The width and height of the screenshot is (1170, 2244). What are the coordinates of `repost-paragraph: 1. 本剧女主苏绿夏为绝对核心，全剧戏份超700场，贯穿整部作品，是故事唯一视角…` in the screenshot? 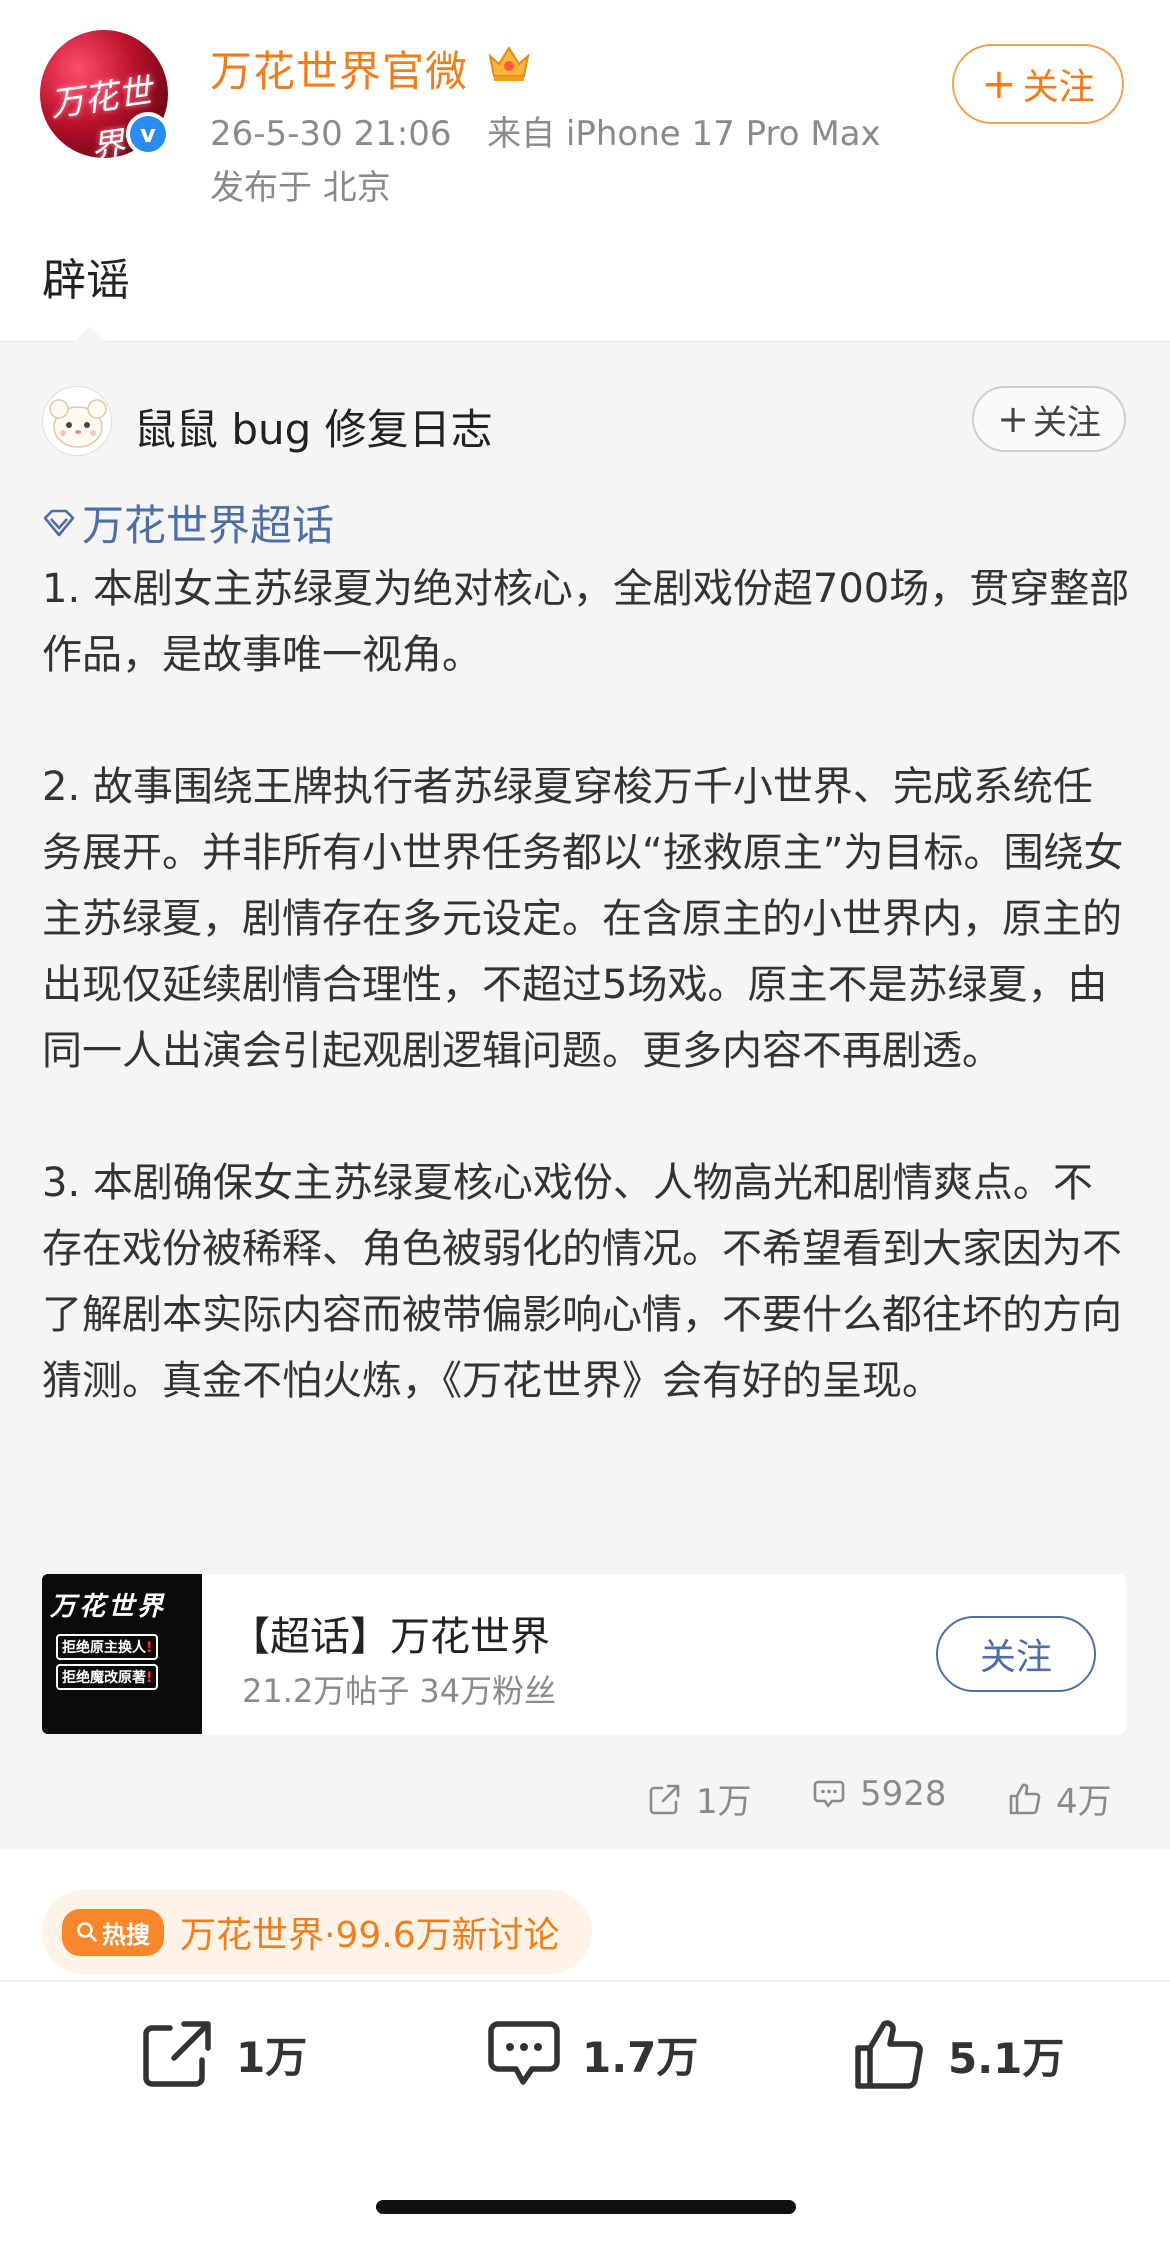 It's located at (586, 622).